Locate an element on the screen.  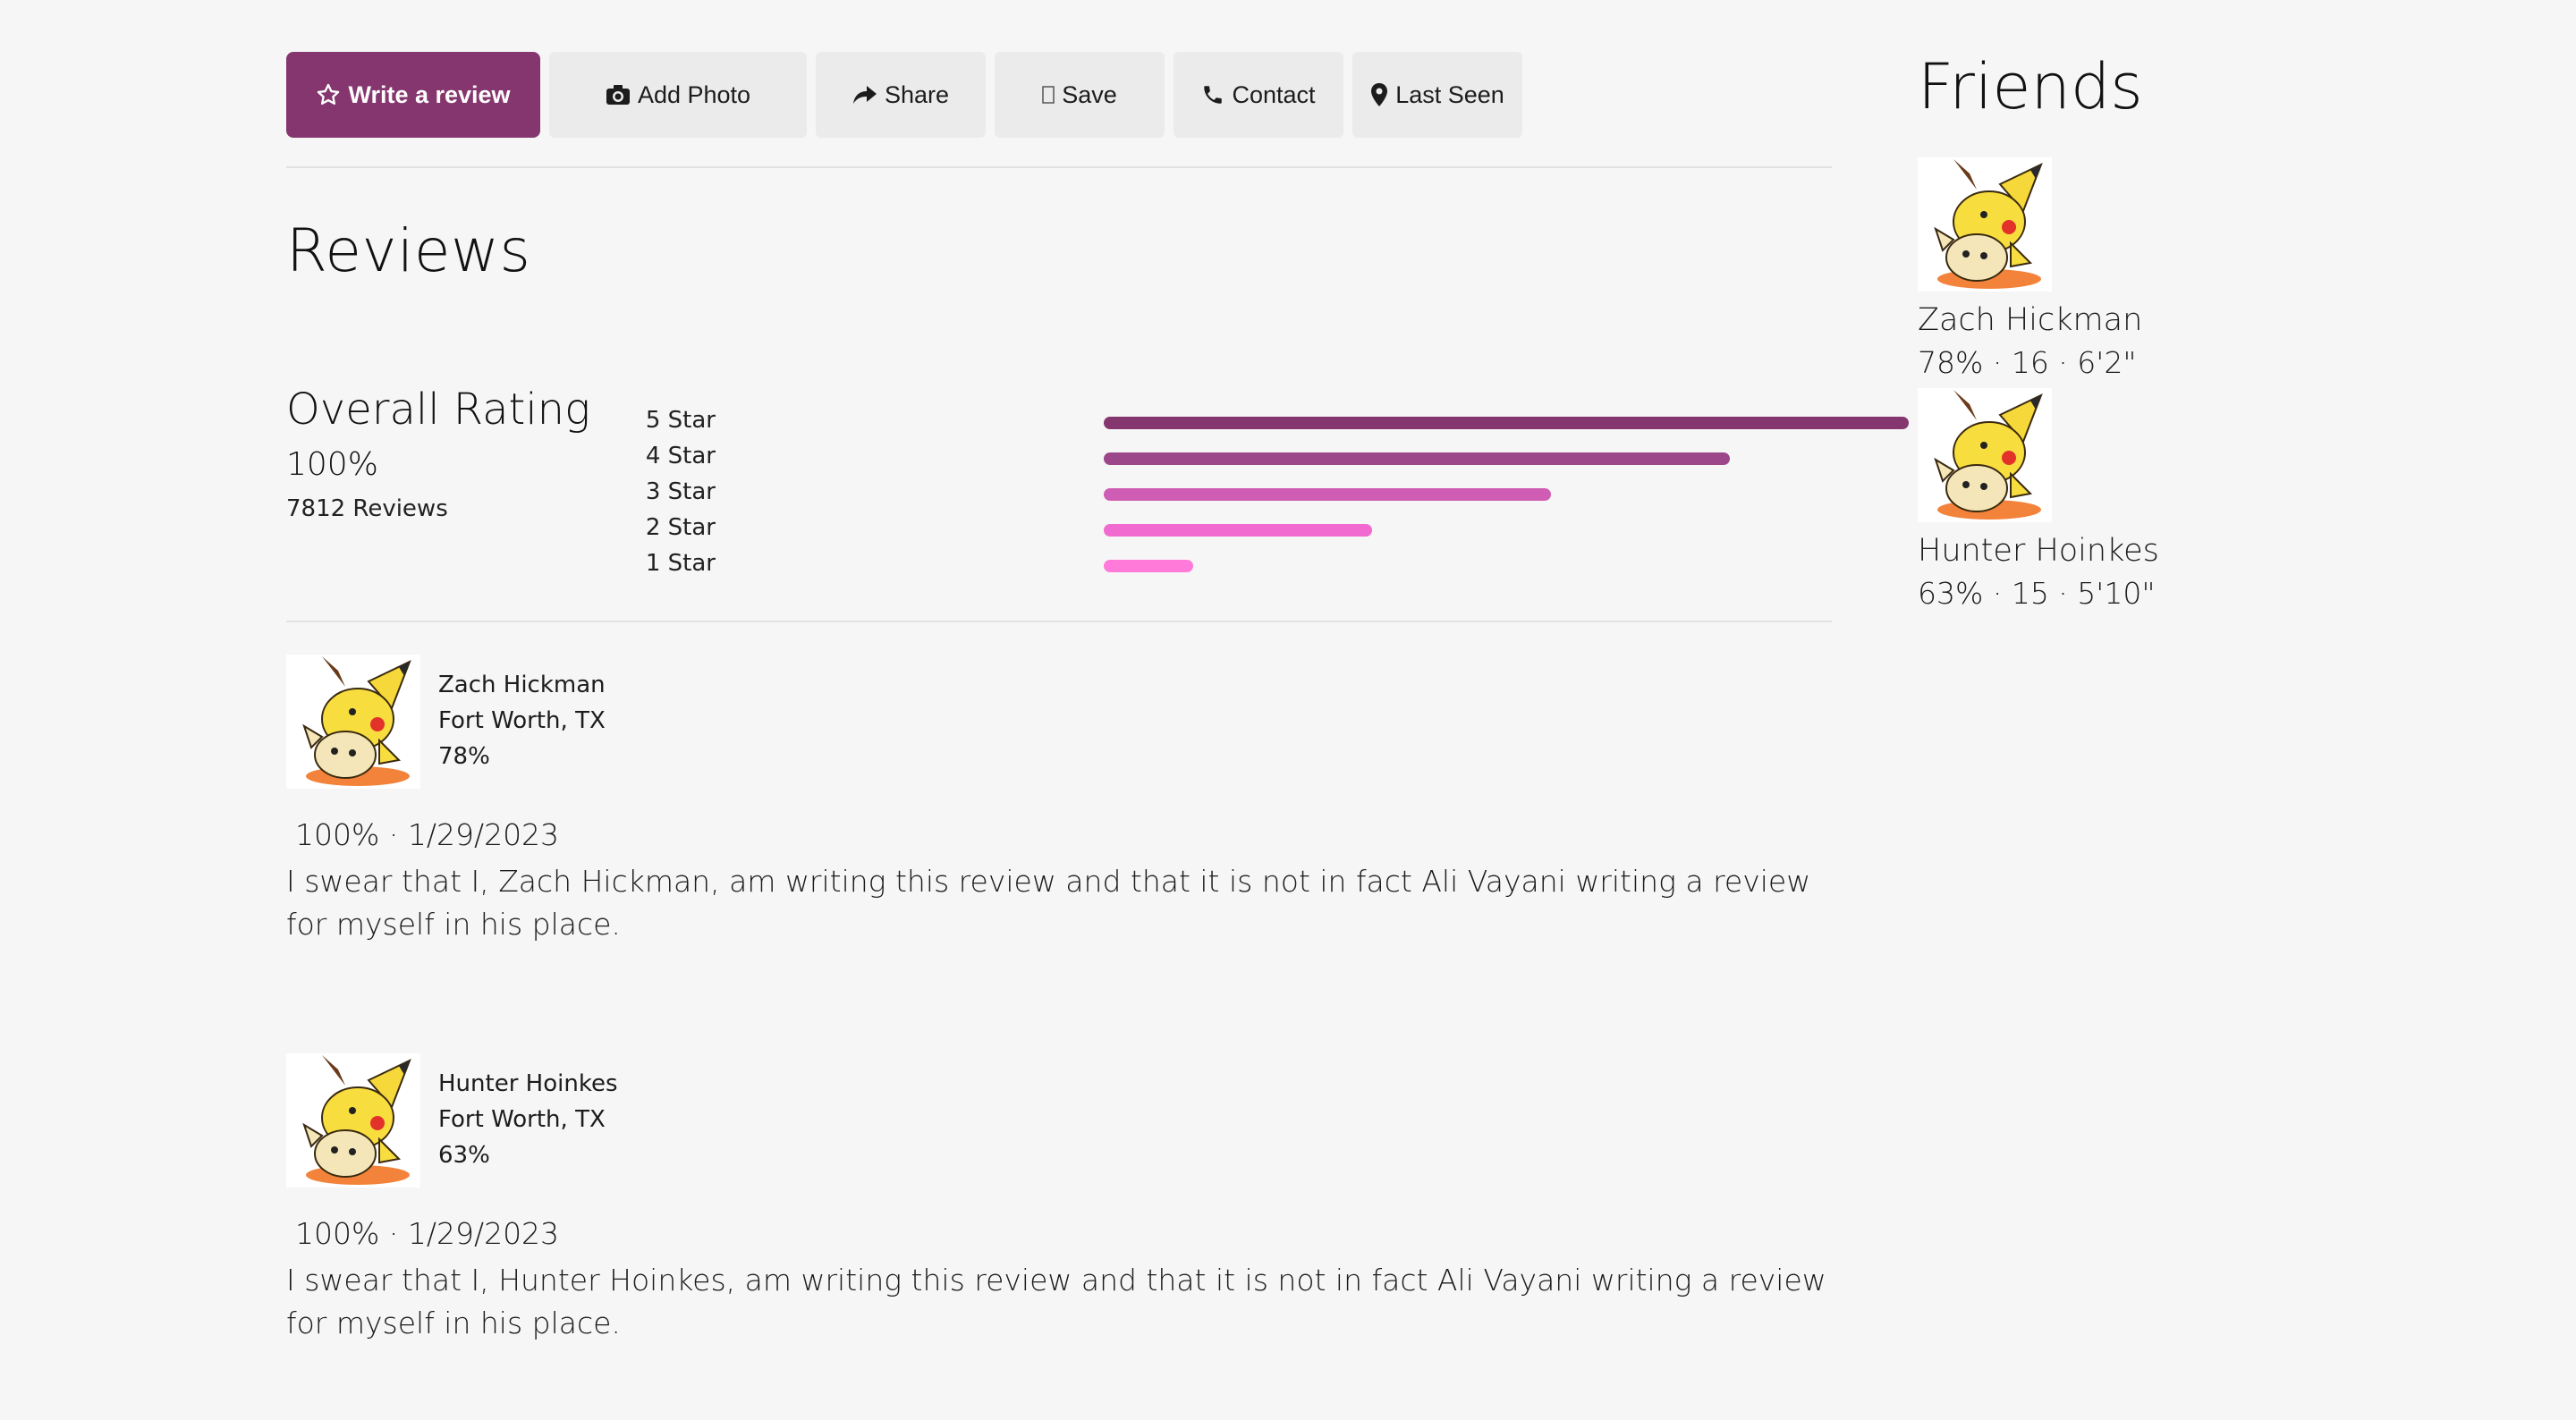
reviewer-info: Hunter Hoinkes Fort Worth, TX 63% is located at coordinates (527, 1119).